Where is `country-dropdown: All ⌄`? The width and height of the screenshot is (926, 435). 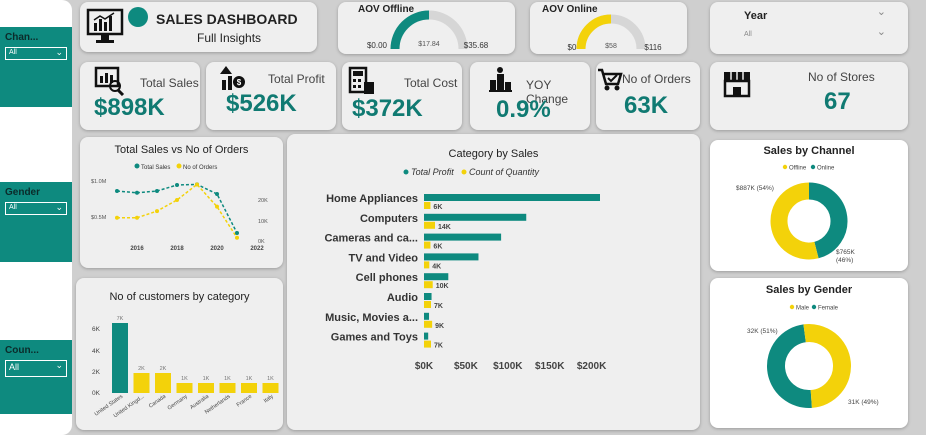
country-dropdown: All ⌄ is located at coordinates (36, 368).